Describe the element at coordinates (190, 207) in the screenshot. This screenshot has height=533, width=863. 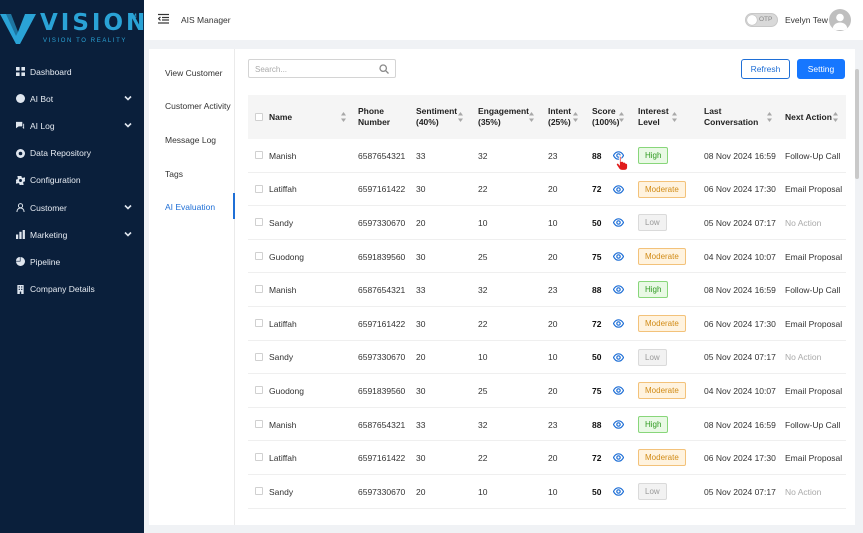
I see `subnav-ai-evaluation: AI Evaluation` at that location.